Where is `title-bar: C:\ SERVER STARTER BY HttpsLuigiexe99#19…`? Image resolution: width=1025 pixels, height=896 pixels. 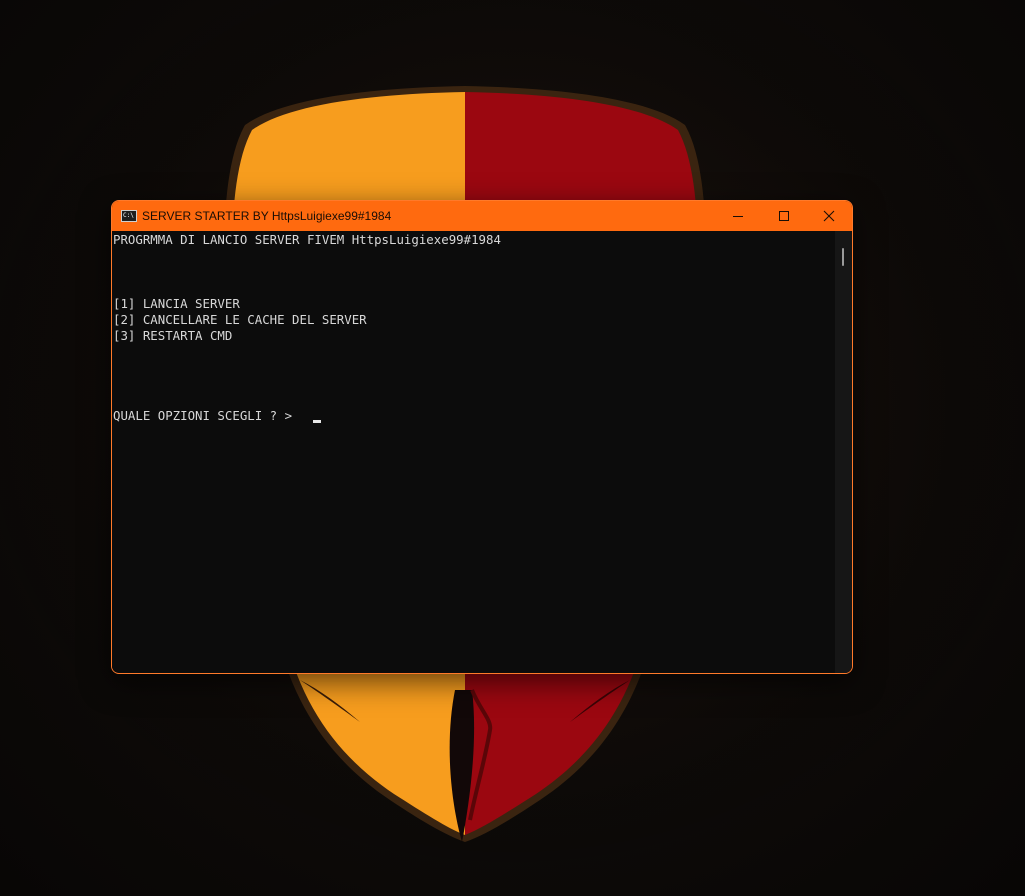 title-bar: C:\ SERVER STARTER BY HttpsLuigiexe99#19… is located at coordinates (482, 216).